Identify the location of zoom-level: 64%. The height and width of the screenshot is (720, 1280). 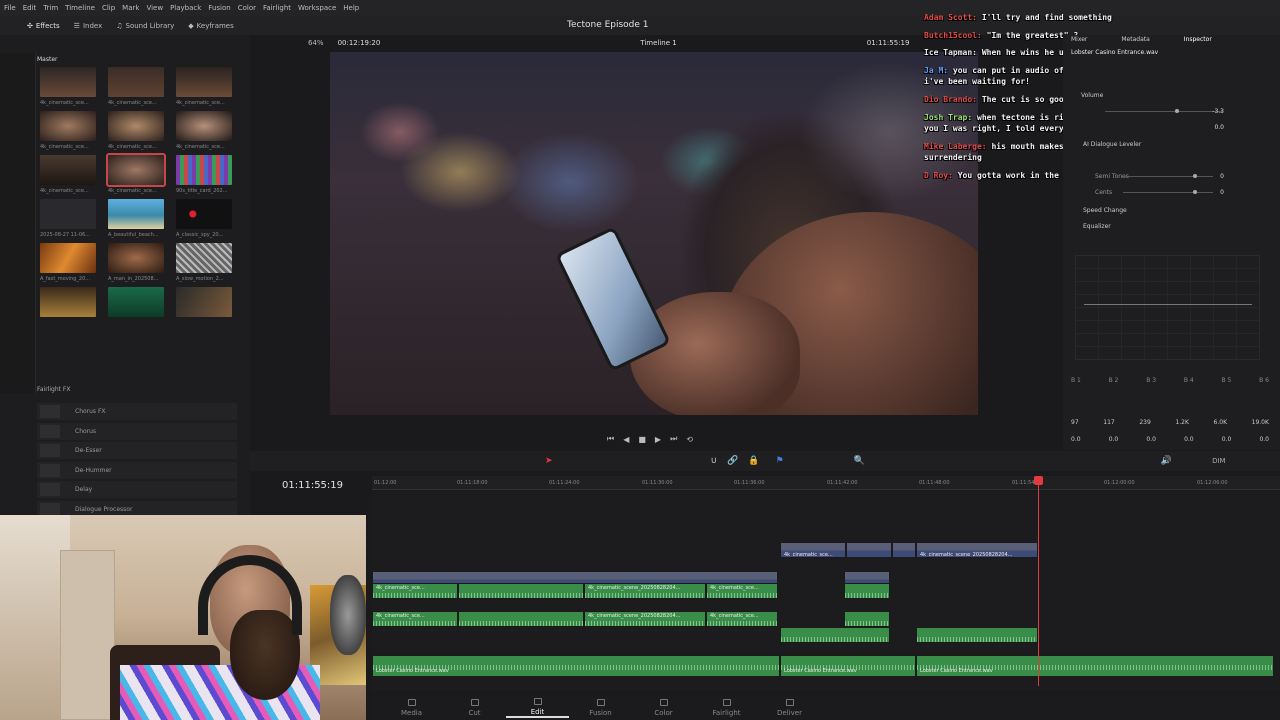
(316, 43).